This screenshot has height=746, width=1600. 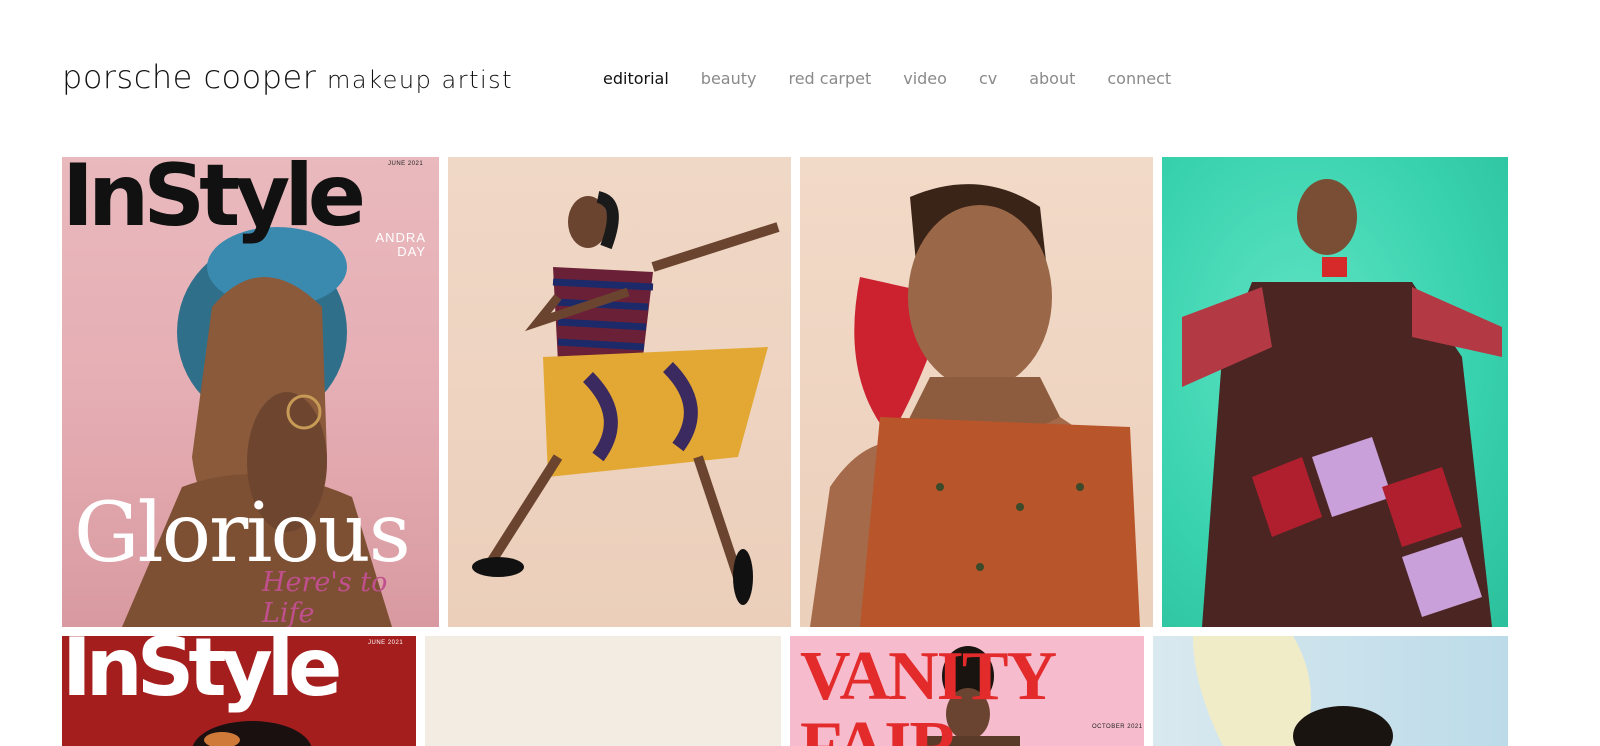 I want to click on gallery-tile-red-headwrap, so click(x=976, y=392).